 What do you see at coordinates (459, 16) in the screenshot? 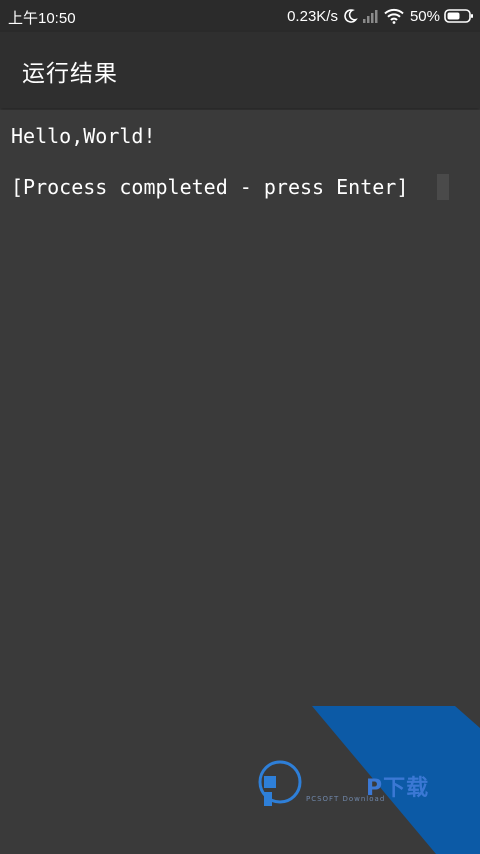
I see `battery-icon` at bounding box center [459, 16].